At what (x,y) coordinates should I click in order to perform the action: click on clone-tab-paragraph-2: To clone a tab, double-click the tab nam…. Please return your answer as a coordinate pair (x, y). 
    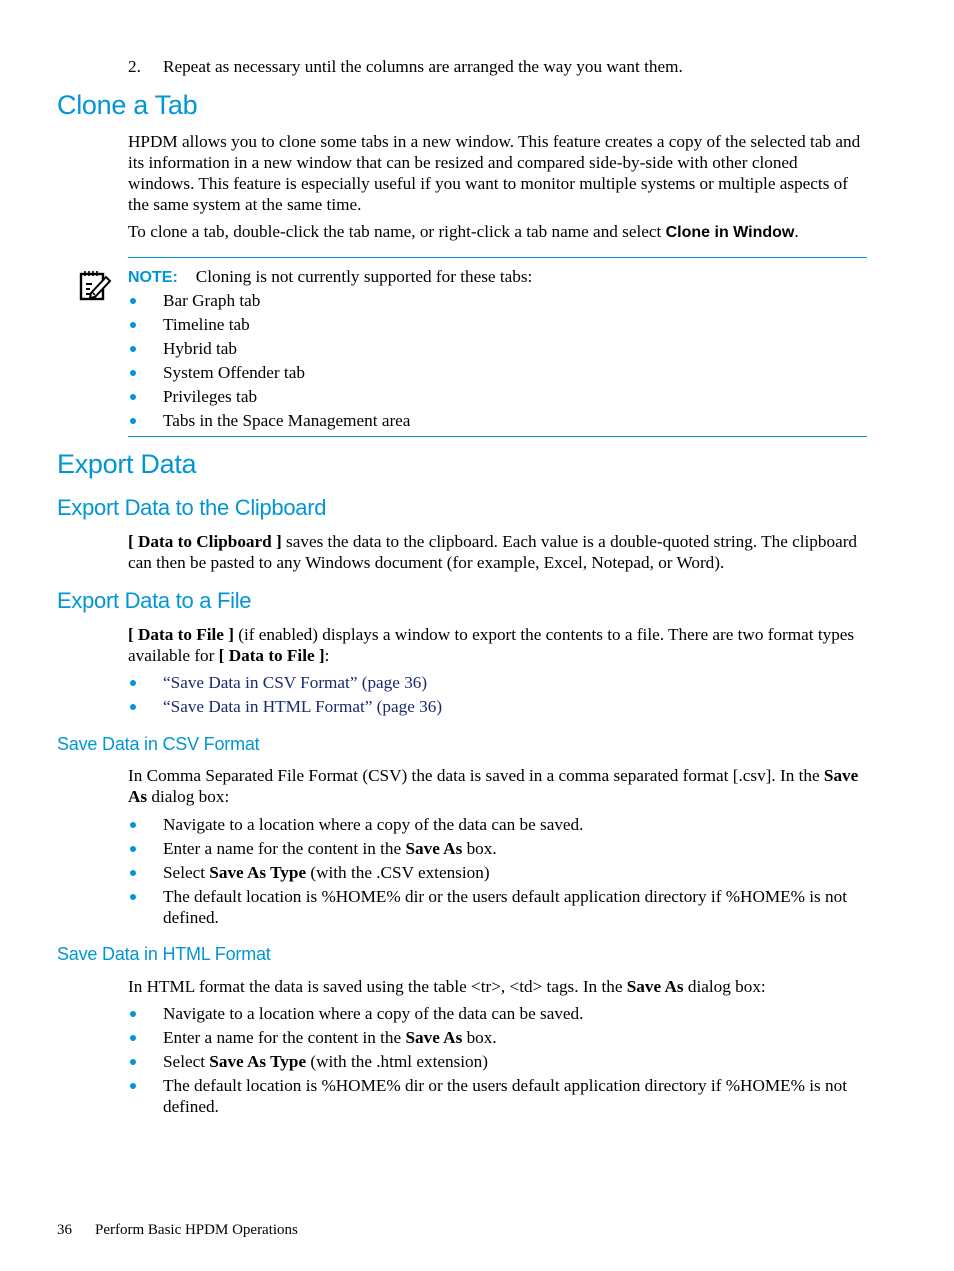
    Looking at the image, I should click on (463, 231).